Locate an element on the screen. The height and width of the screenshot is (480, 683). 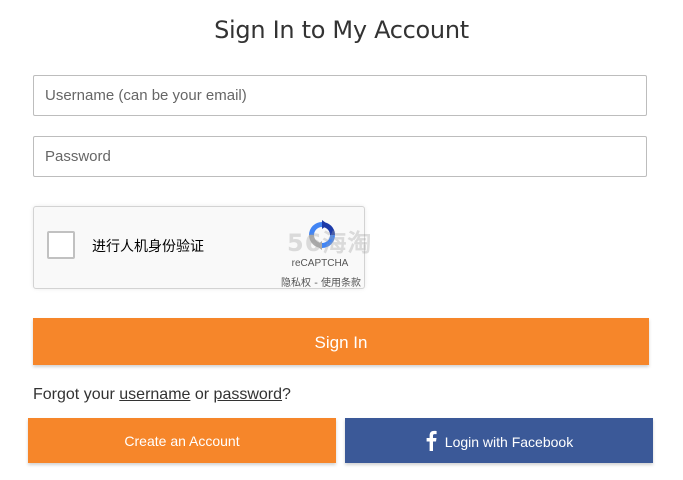
facebook-login-label: Login with Facebook is located at coordinates (509, 441).